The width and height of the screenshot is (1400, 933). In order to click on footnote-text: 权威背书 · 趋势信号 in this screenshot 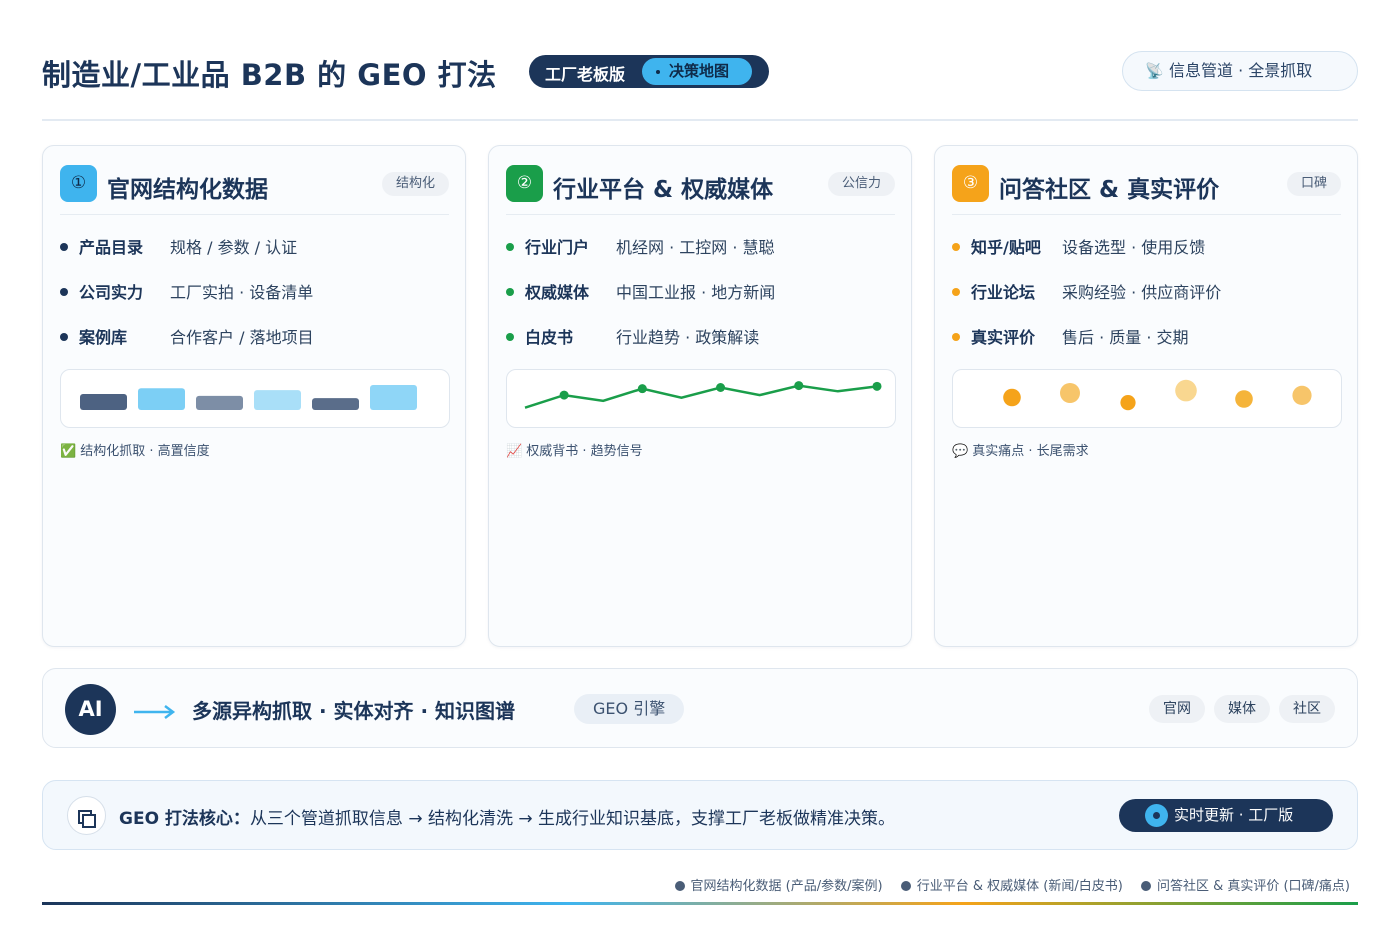, I will do `click(584, 451)`.